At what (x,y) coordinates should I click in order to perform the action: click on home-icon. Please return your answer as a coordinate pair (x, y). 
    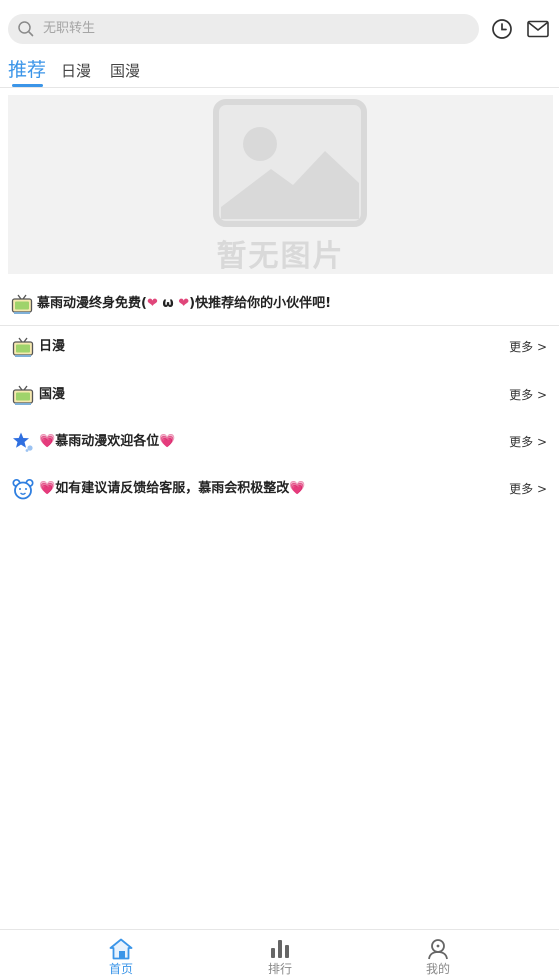
    Looking at the image, I should click on (121, 949).